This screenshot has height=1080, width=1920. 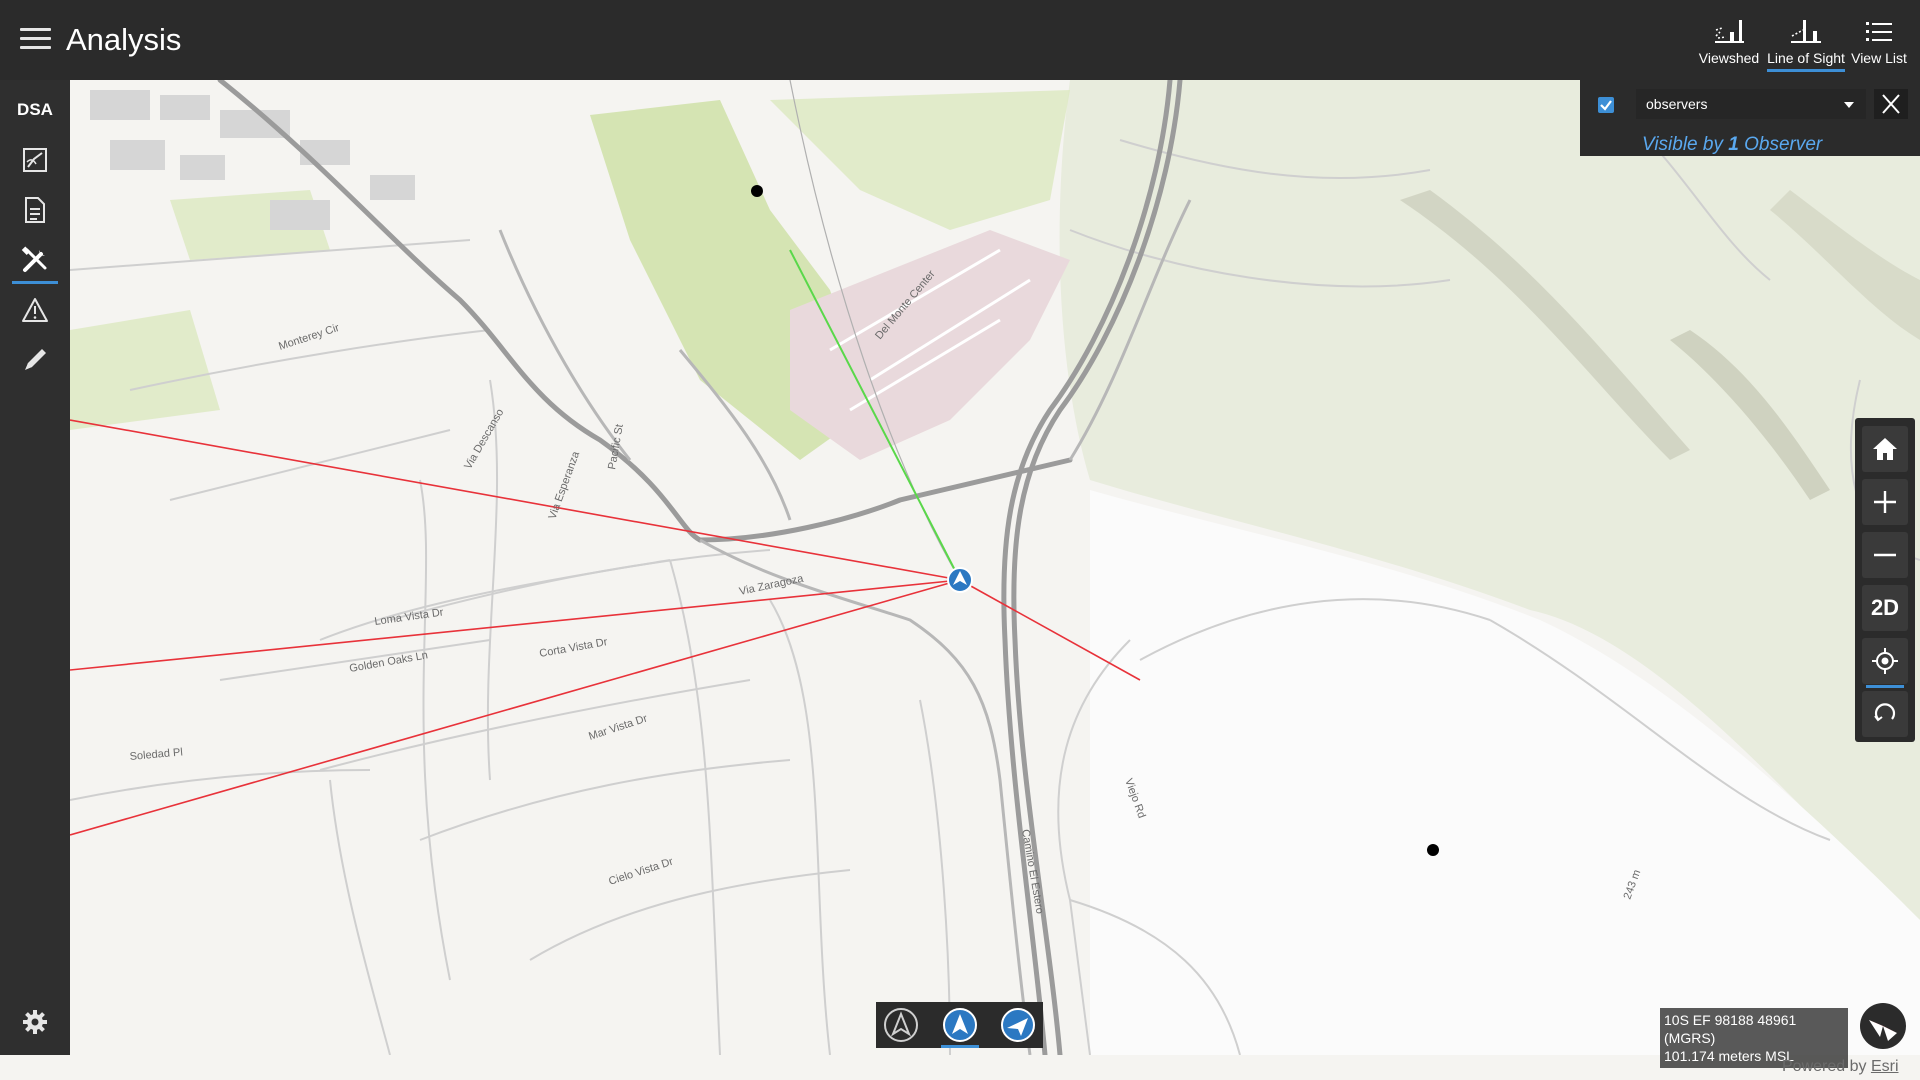 I want to click on pencil-icon, so click(x=35, y=359).